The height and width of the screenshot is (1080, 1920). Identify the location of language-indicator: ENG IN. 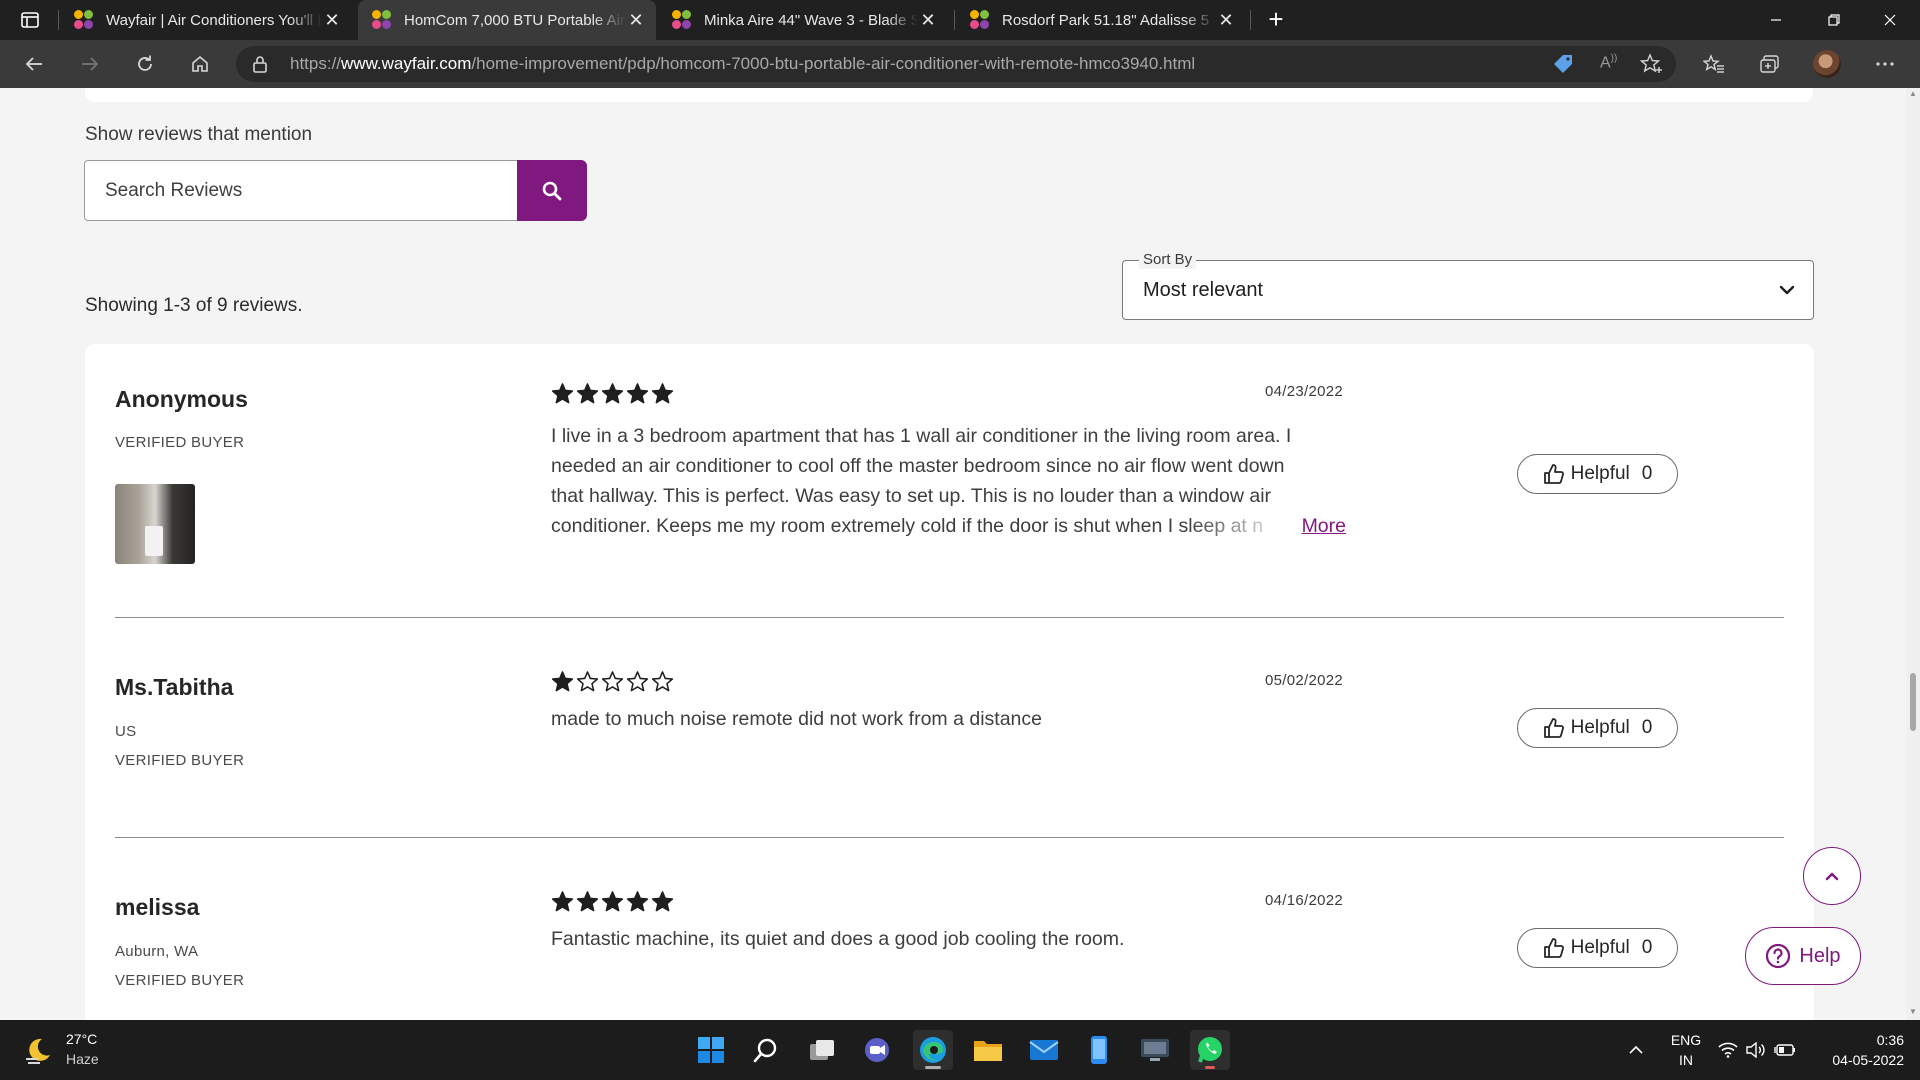
(1686, 1050).